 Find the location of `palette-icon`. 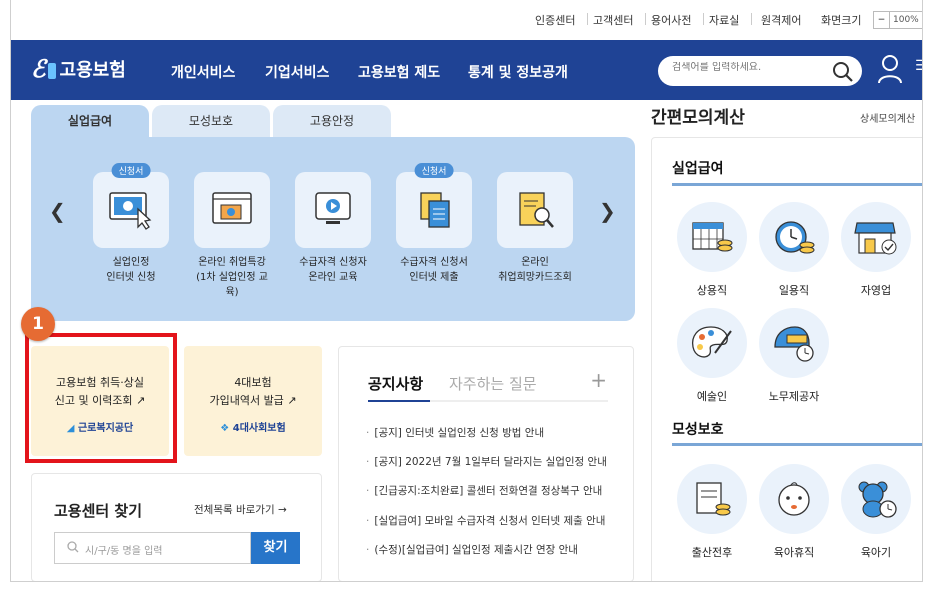

palette-icon is located at coordinates (711, 342).